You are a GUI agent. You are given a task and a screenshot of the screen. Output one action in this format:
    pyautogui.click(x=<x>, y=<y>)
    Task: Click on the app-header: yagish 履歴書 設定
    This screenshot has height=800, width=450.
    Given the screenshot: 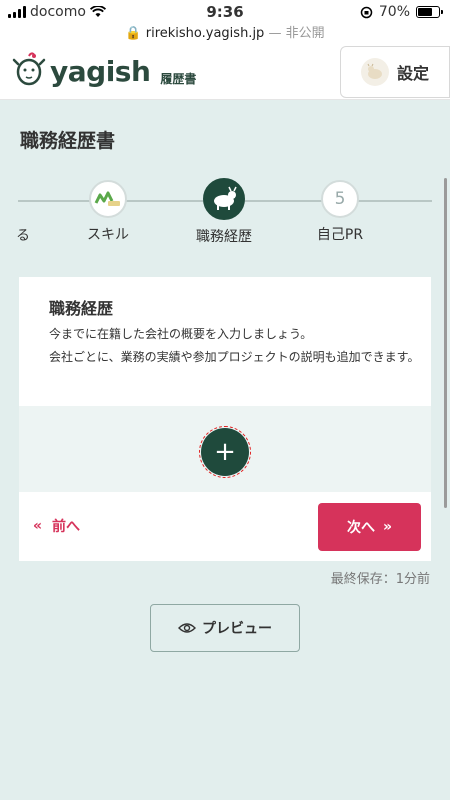 What is the action you would take?
    pyautogui.click(x=225, y=72)
    